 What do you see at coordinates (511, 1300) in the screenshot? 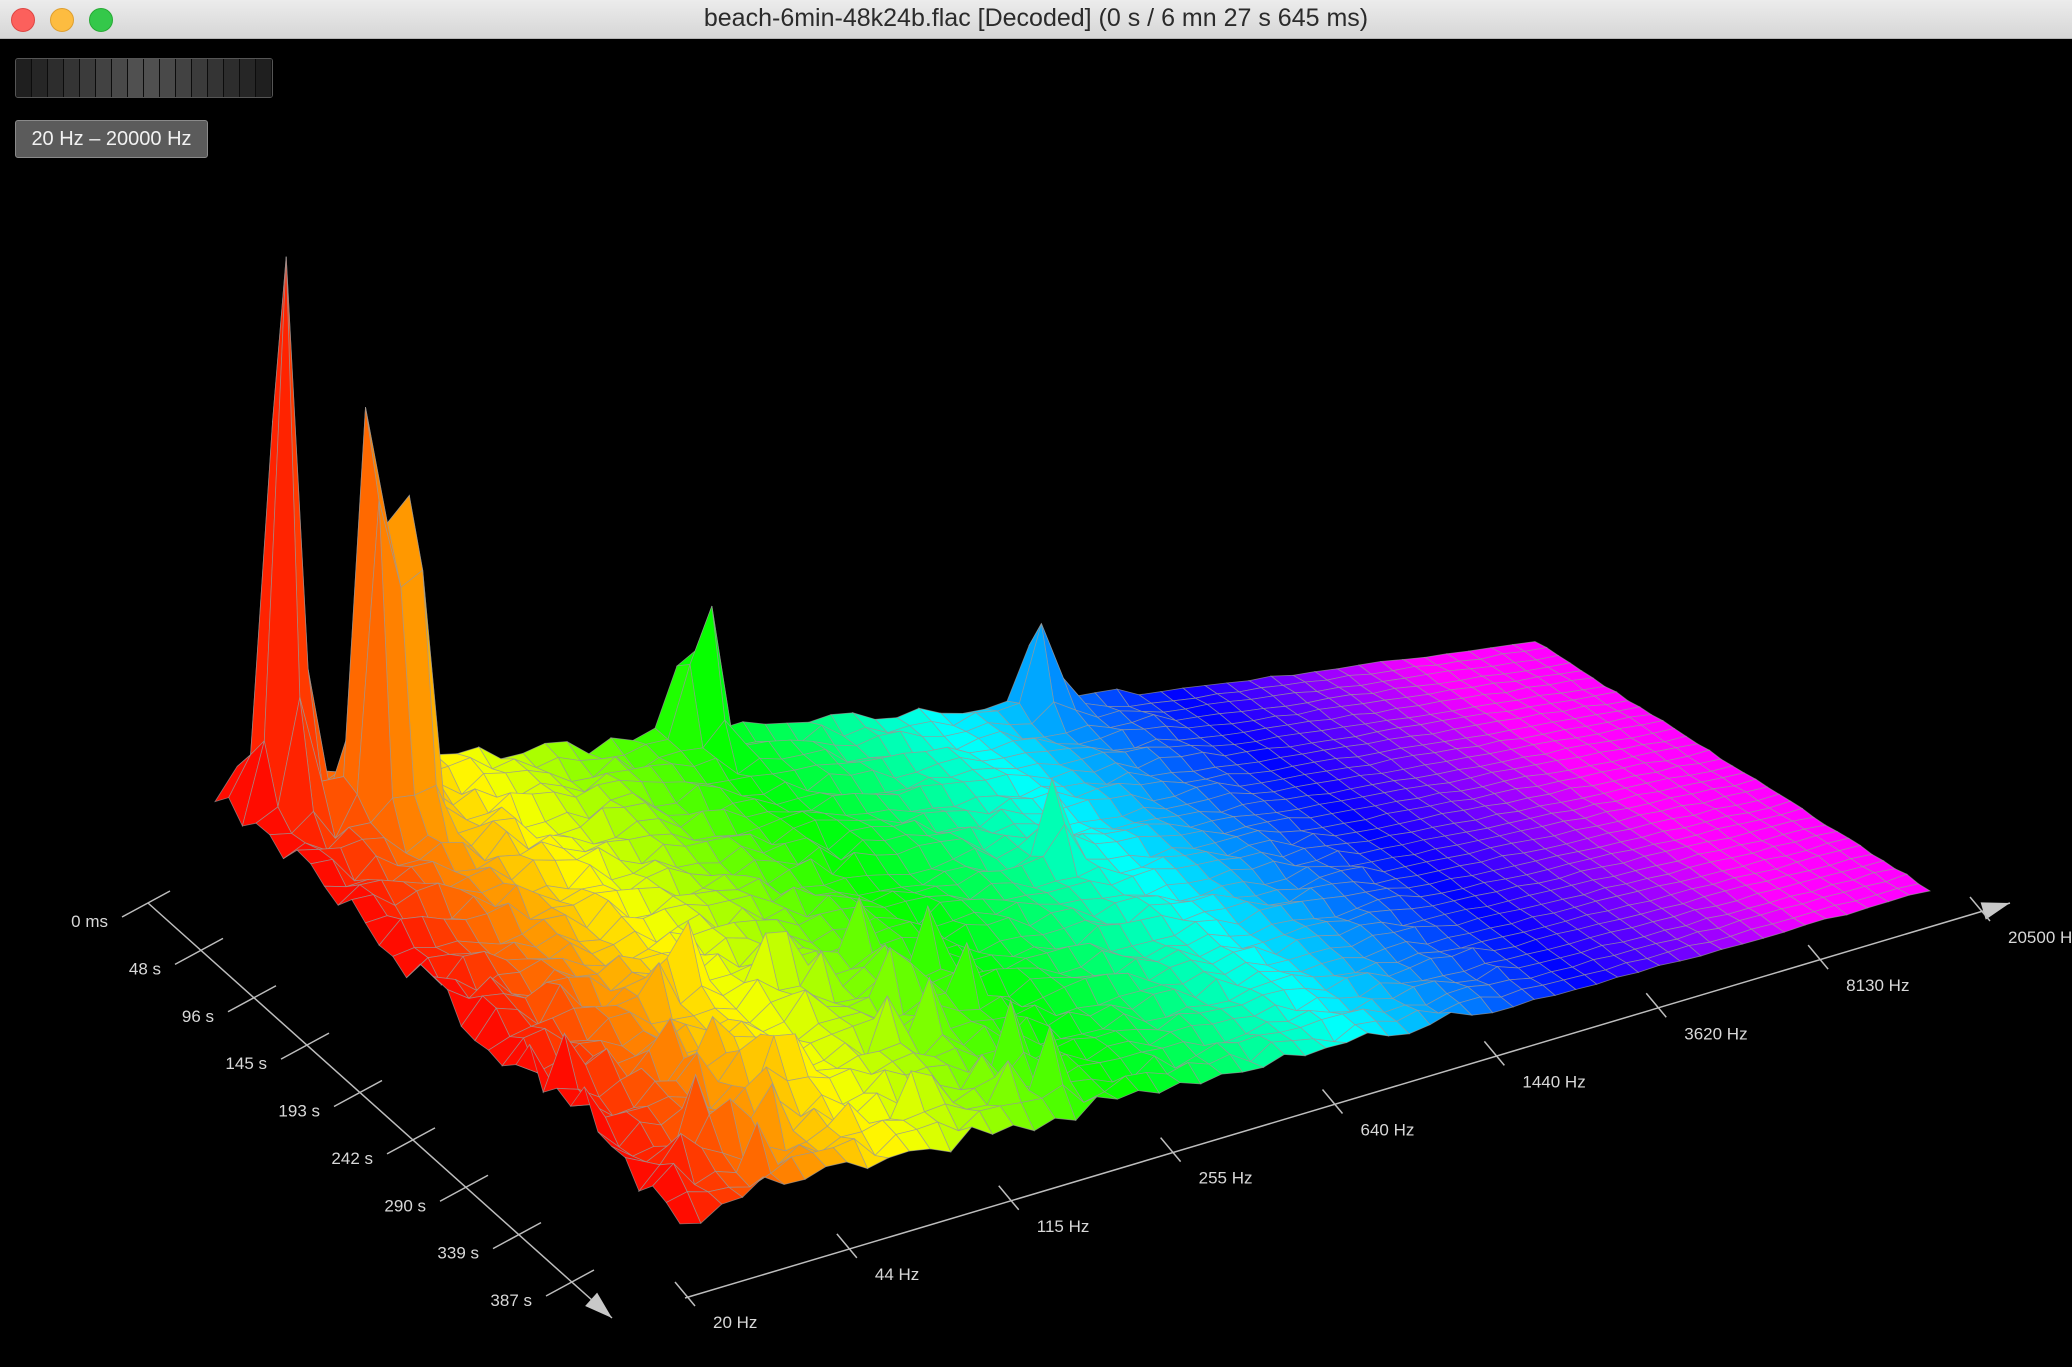
I see `time-axis-tick-label: 387 s` at bounding box center [511, 1300].